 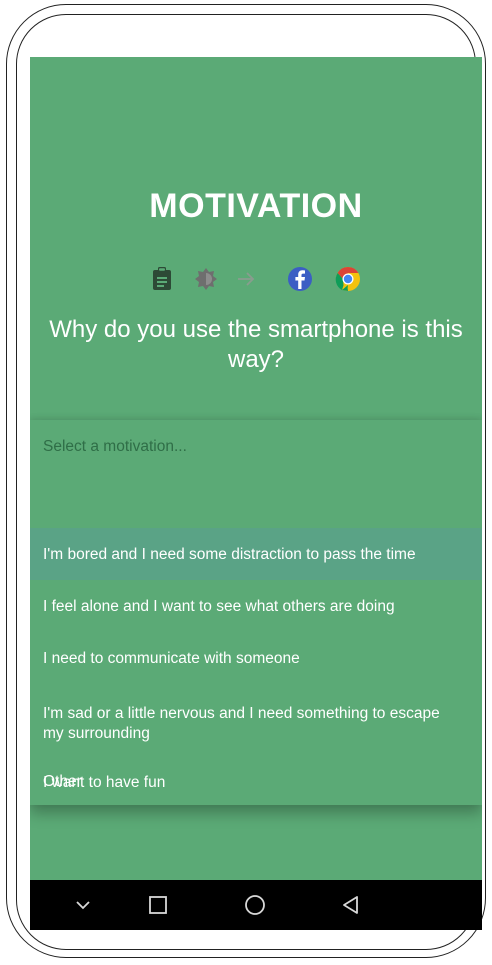 I want to click on system-nav-bar, so click(x=256, y=905).